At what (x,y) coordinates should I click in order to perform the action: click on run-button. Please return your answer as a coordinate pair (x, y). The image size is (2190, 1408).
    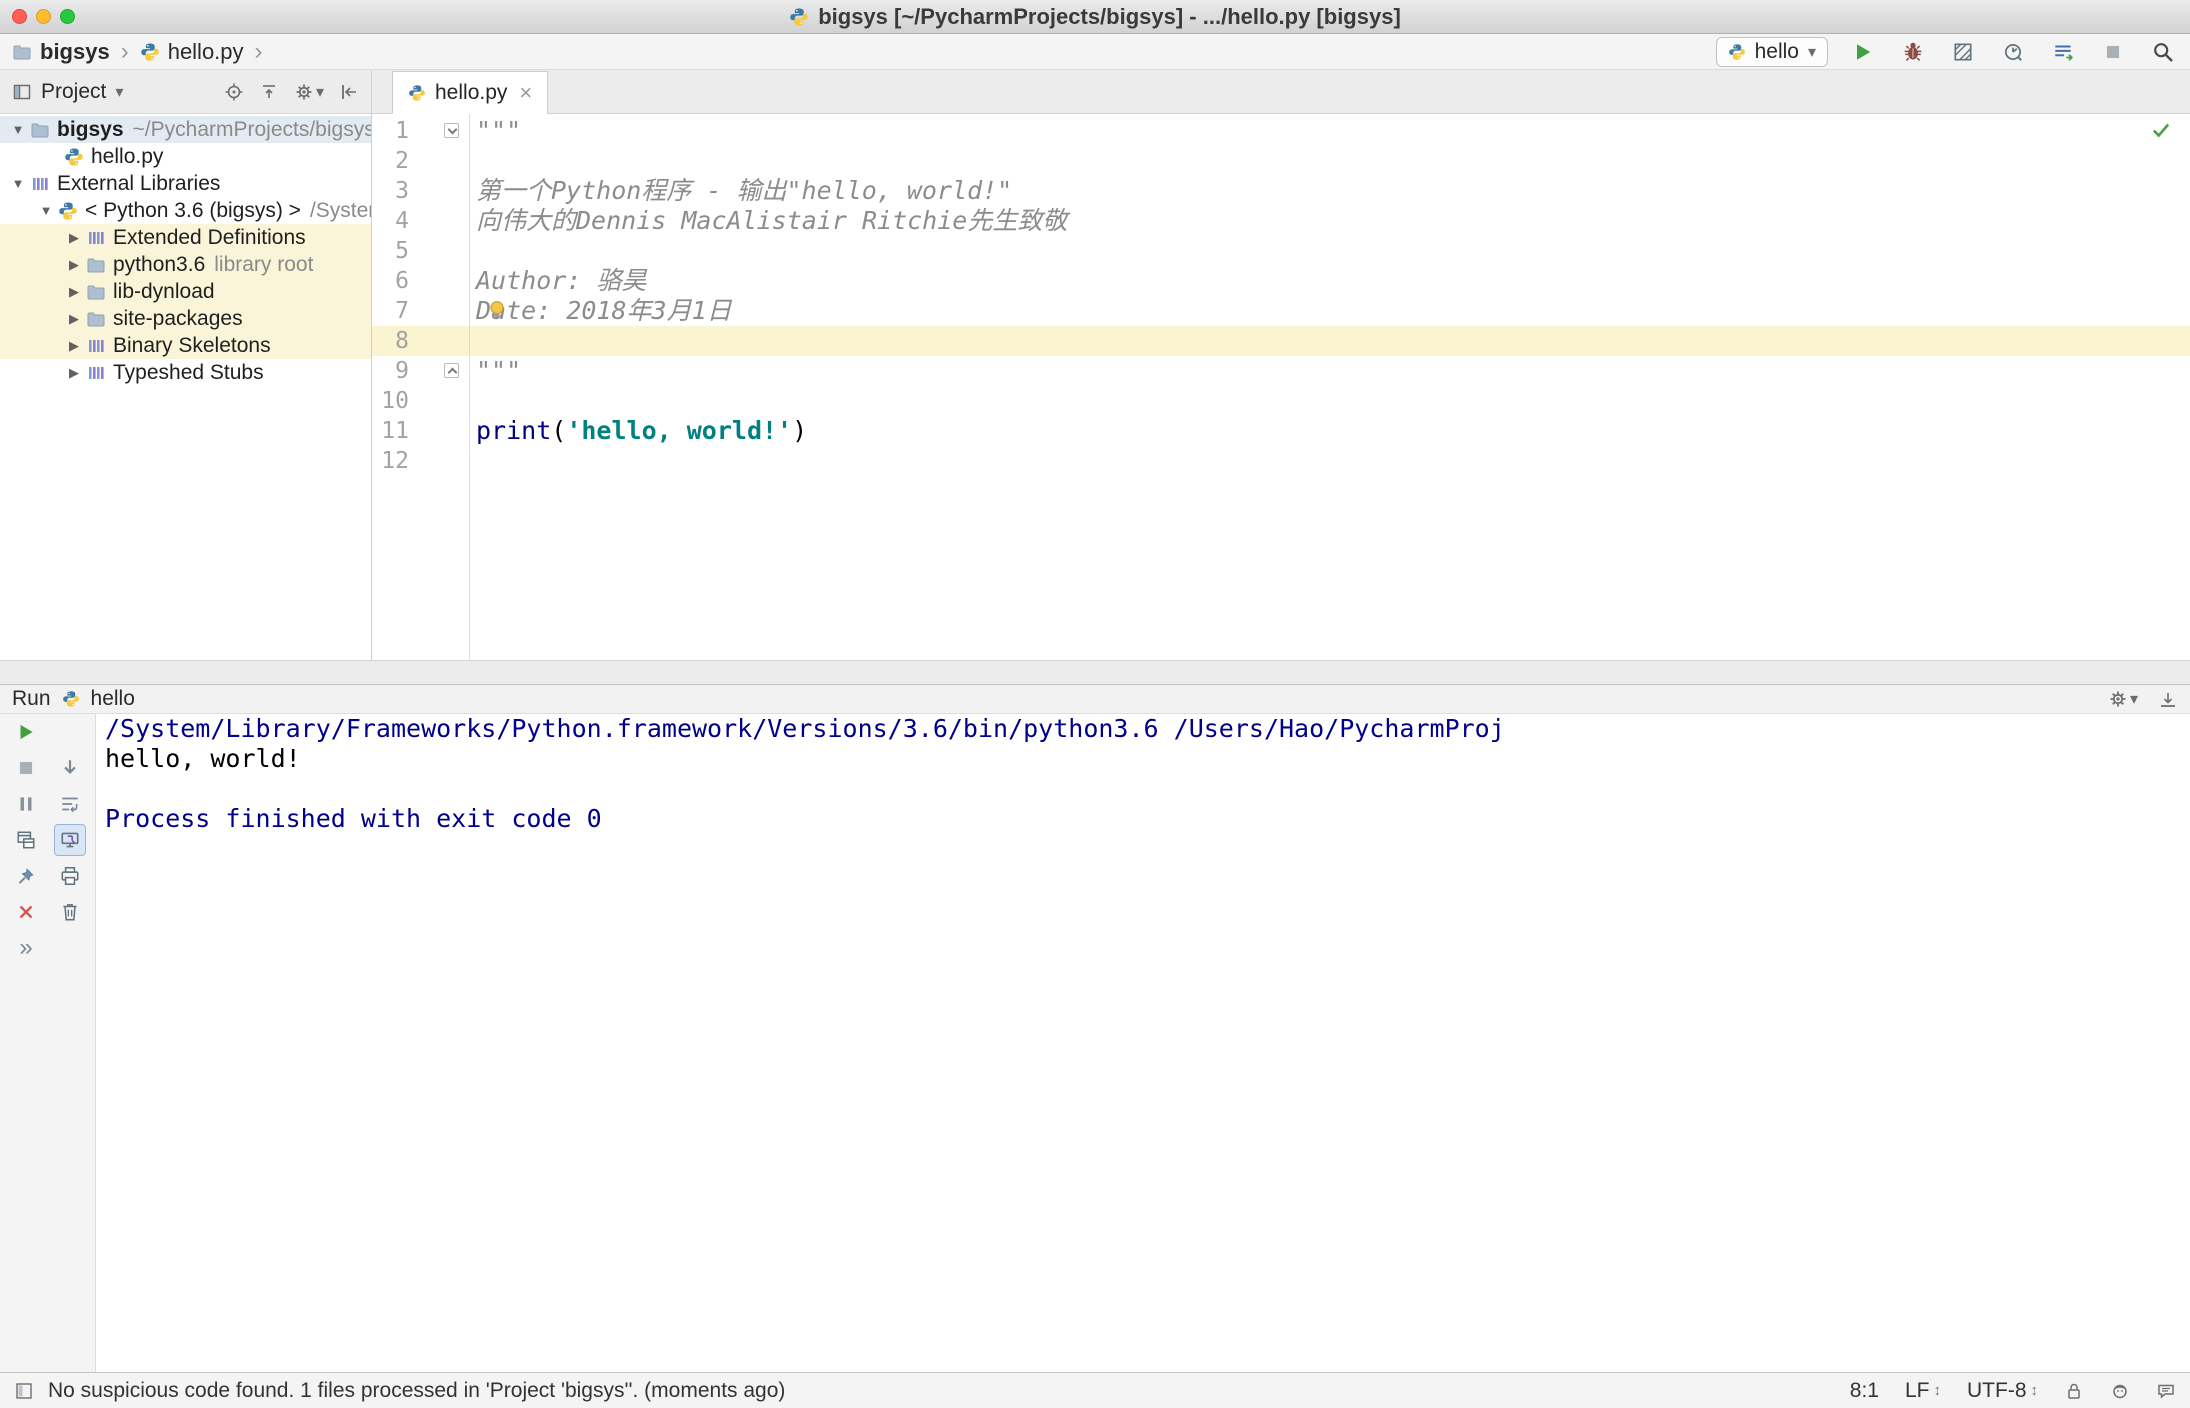
    Looking at the image, I should click on (1863, 52).